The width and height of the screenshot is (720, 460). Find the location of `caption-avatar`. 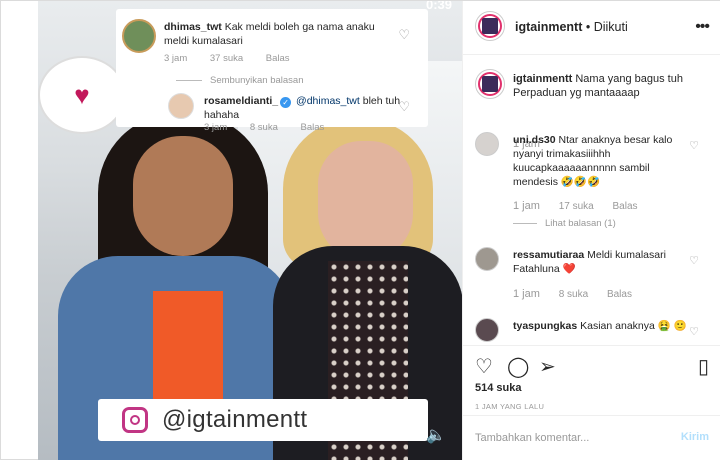

caption-avatar is located at coordinates (490, 84).